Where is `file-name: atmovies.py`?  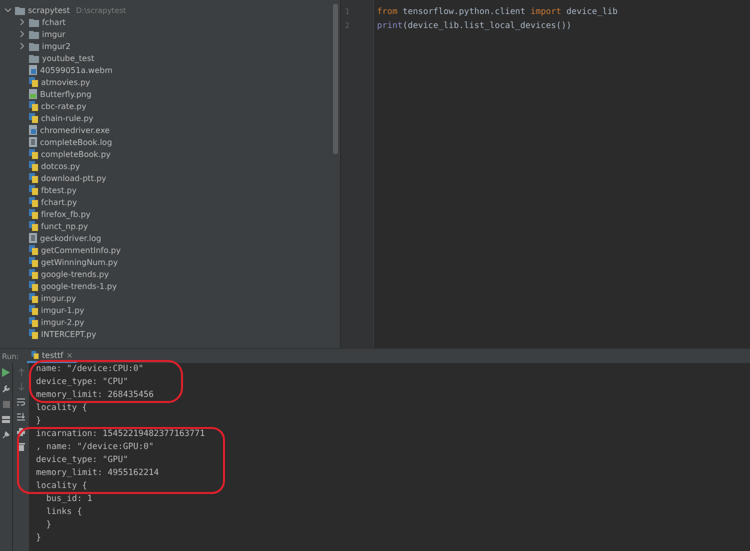
file-name: atmovies.py is located at coordinates (65, 82).